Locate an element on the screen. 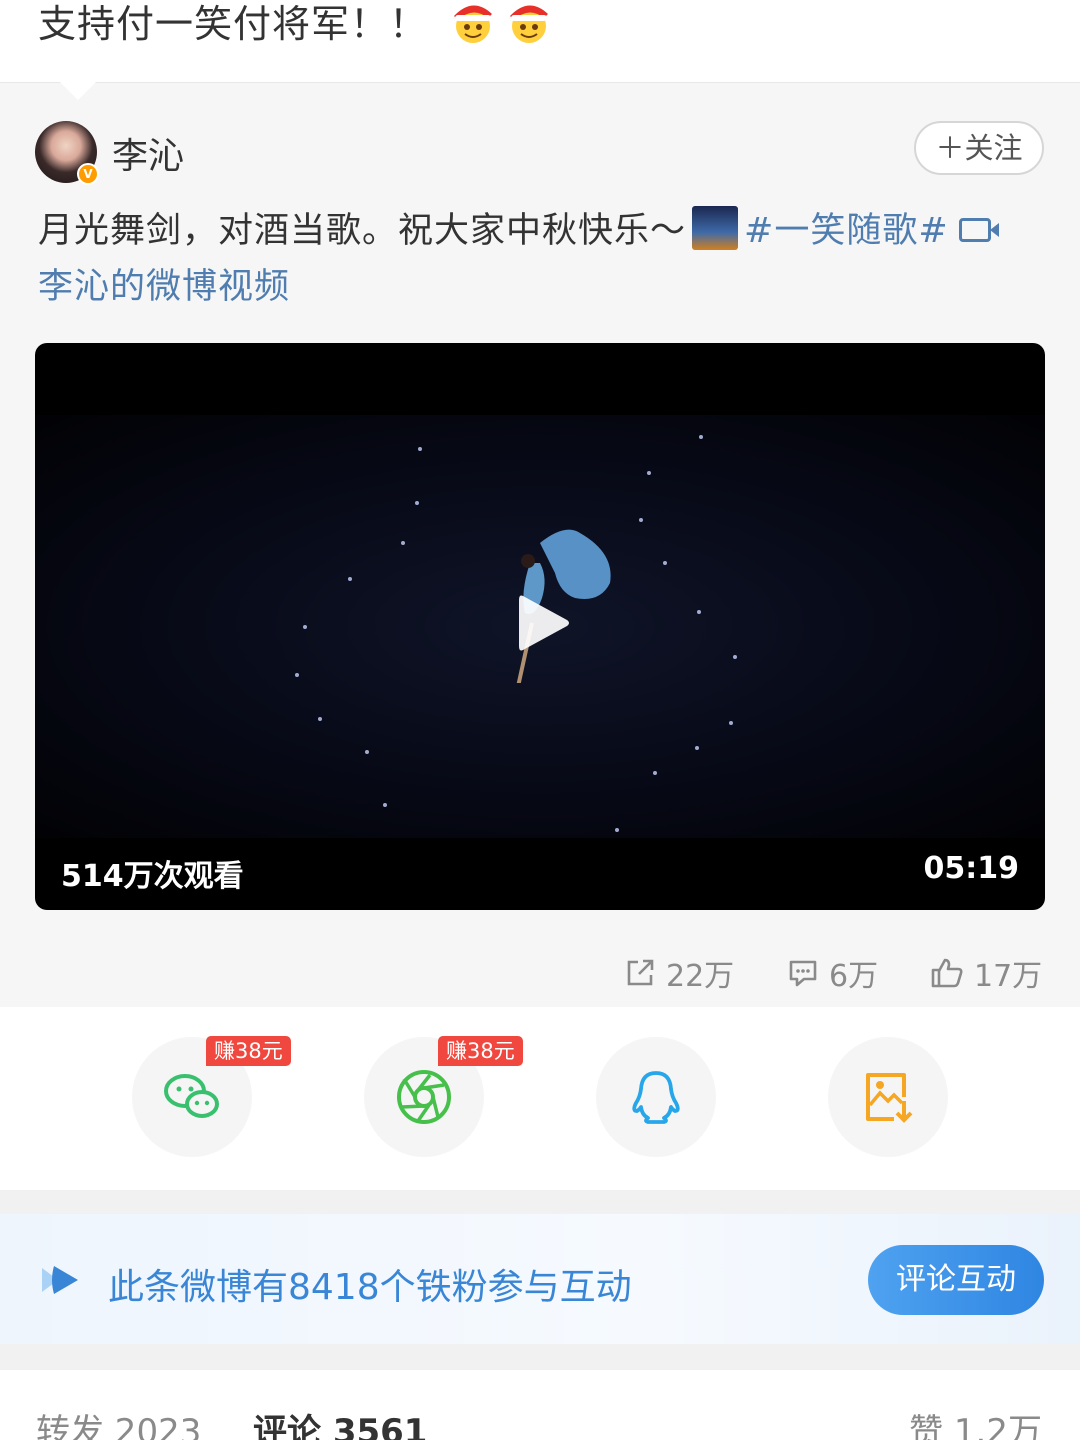  wechat-icon is located at coordinates (191, 1096).